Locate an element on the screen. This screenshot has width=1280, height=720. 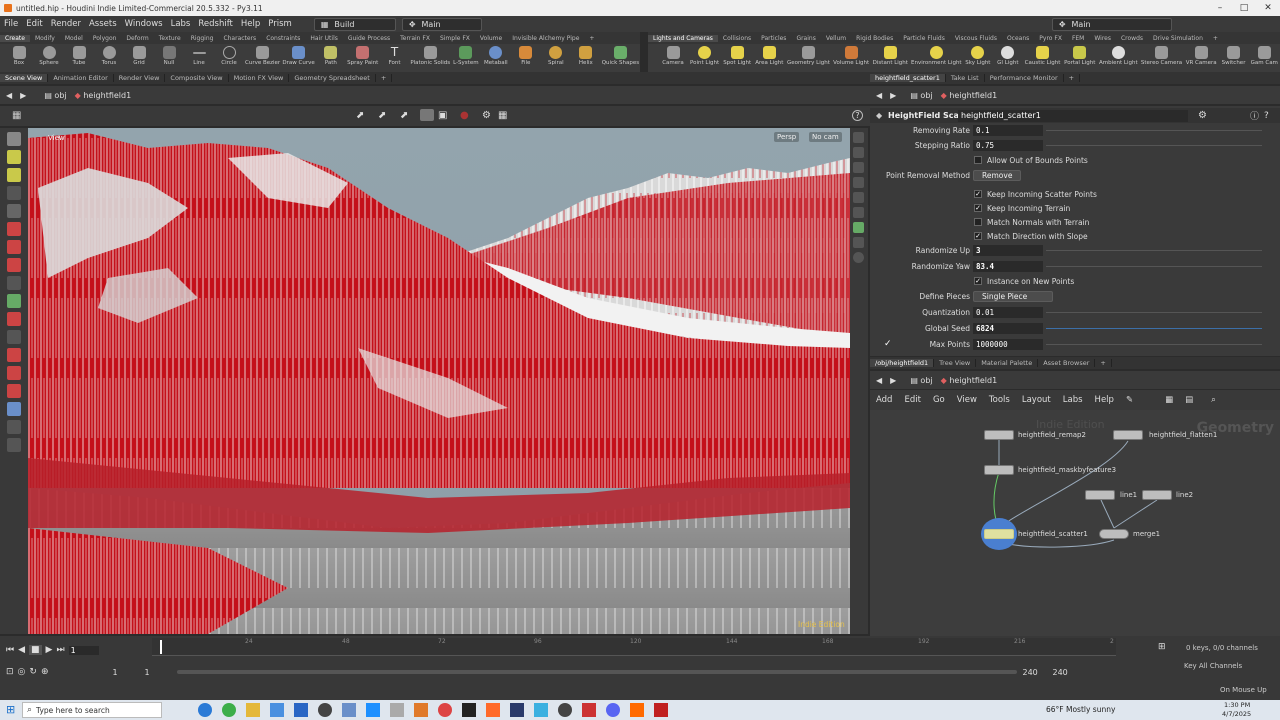
store-icon is located at coordinates (277, 710).